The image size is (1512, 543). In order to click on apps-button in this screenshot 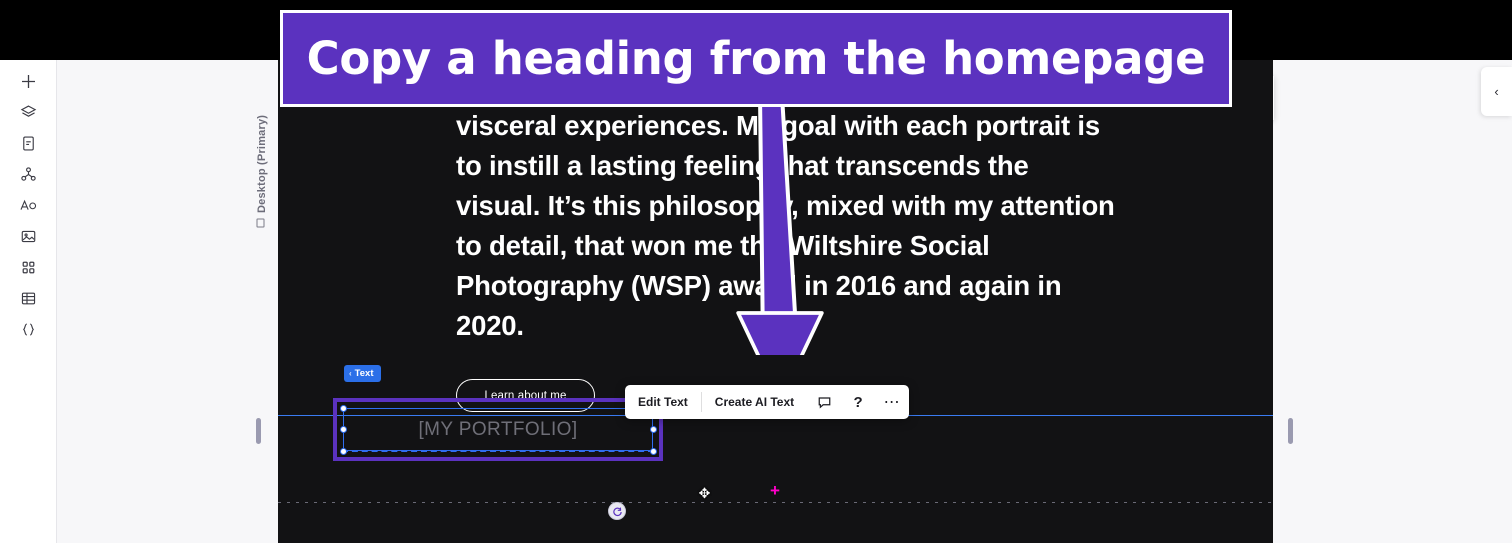, I will do `click(28, 267)`.